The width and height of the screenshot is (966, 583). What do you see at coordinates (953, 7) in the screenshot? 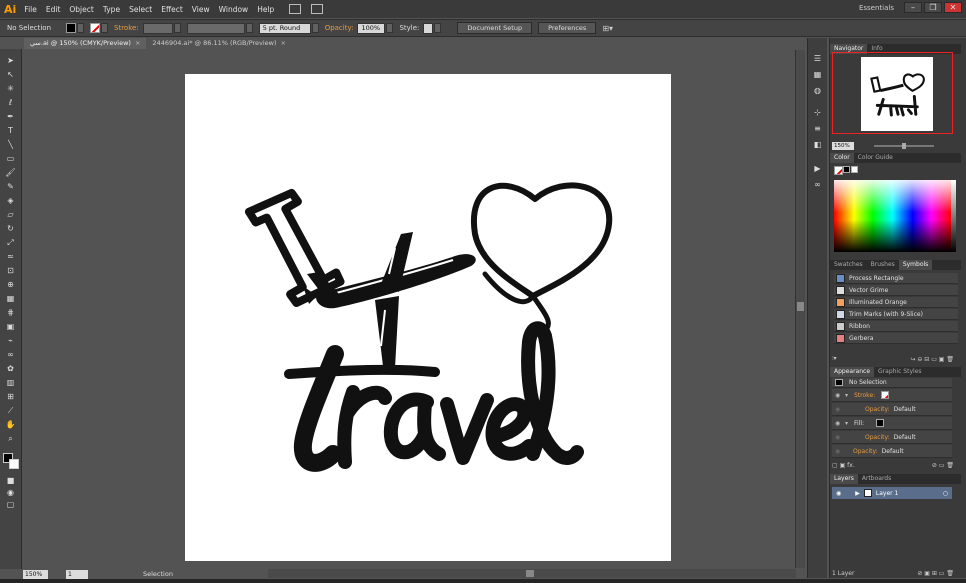
I see `close-icon: ✕` at bounding box center [953, 7].